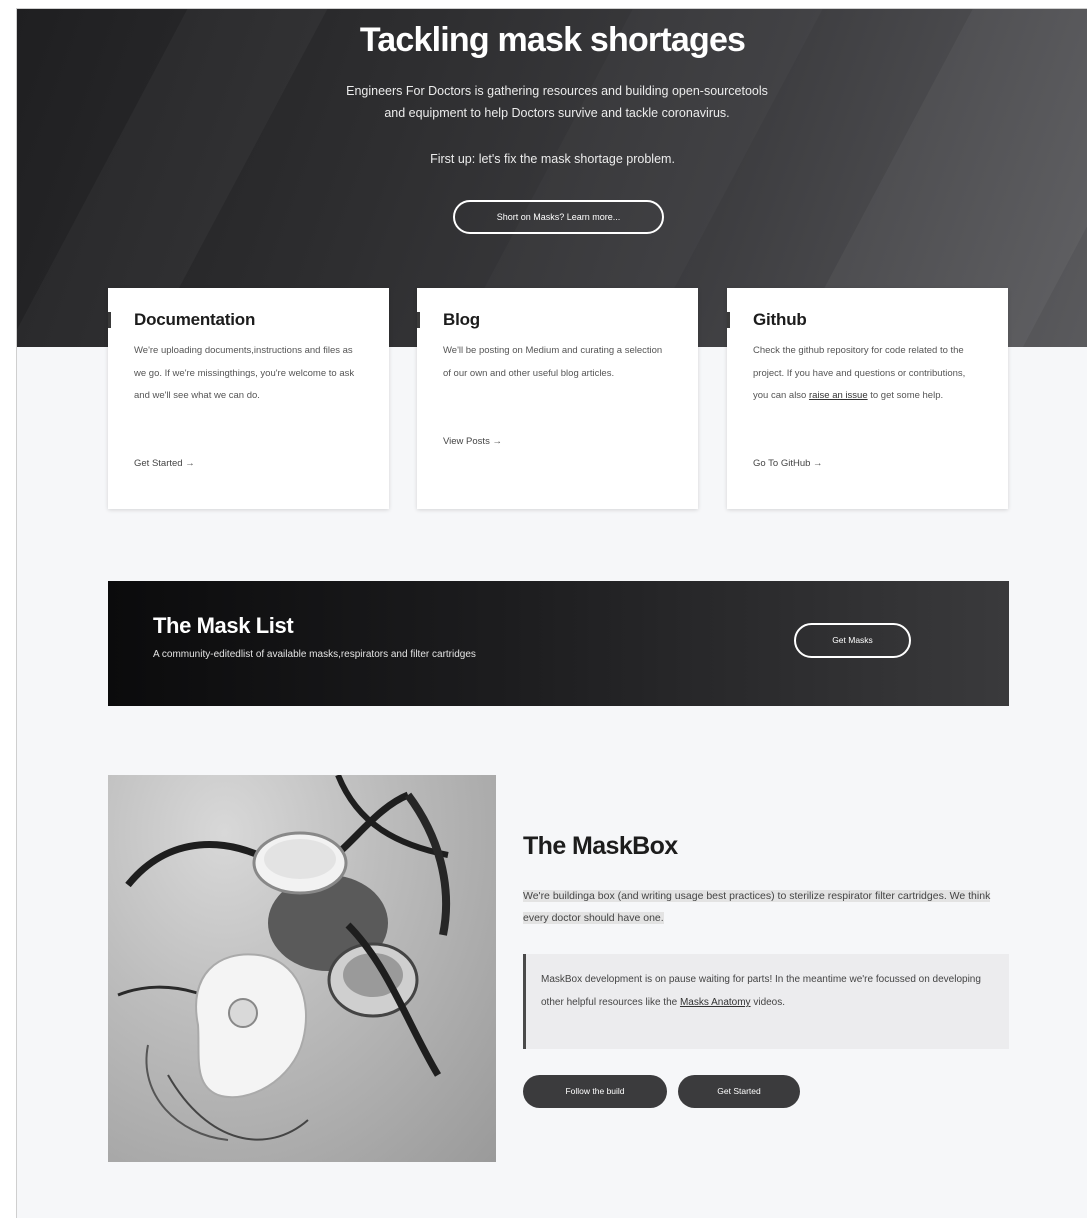 This screenshot has height=1218, width=1087. I want to click on card-title: Documentation, so click(195, 319).